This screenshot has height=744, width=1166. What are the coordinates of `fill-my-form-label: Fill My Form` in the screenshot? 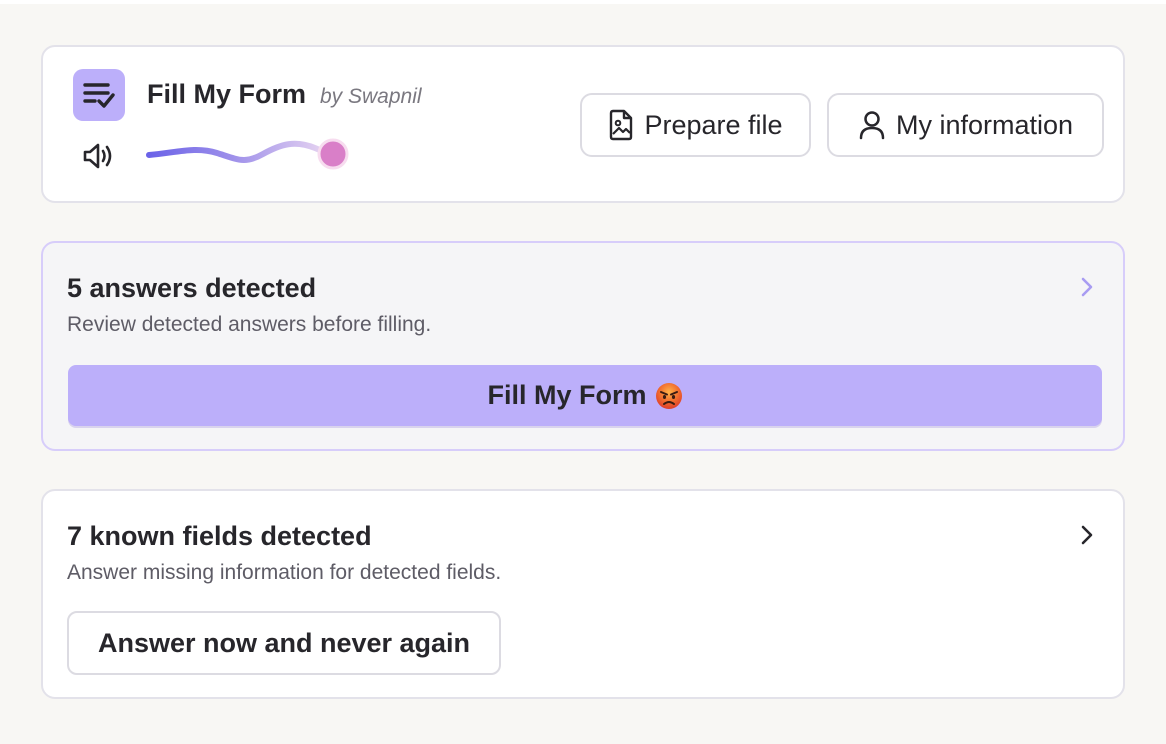 It's located at (567, 395).